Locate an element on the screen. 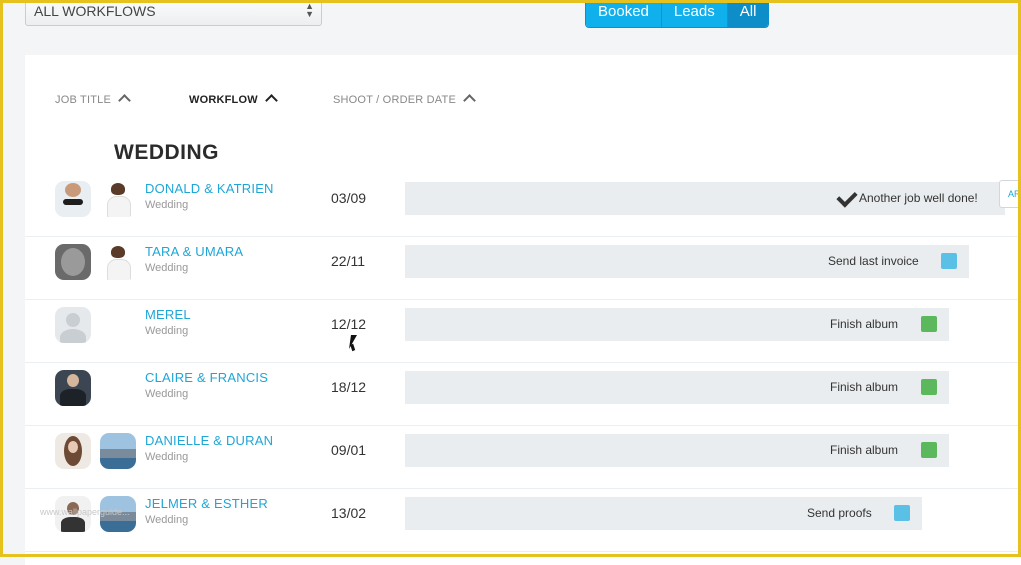 Image resolution: width=1021 pixels, height=565 pixels. sort-shoot-date: SHOOT / ORDER DATE is located at coordinates (404, 100).